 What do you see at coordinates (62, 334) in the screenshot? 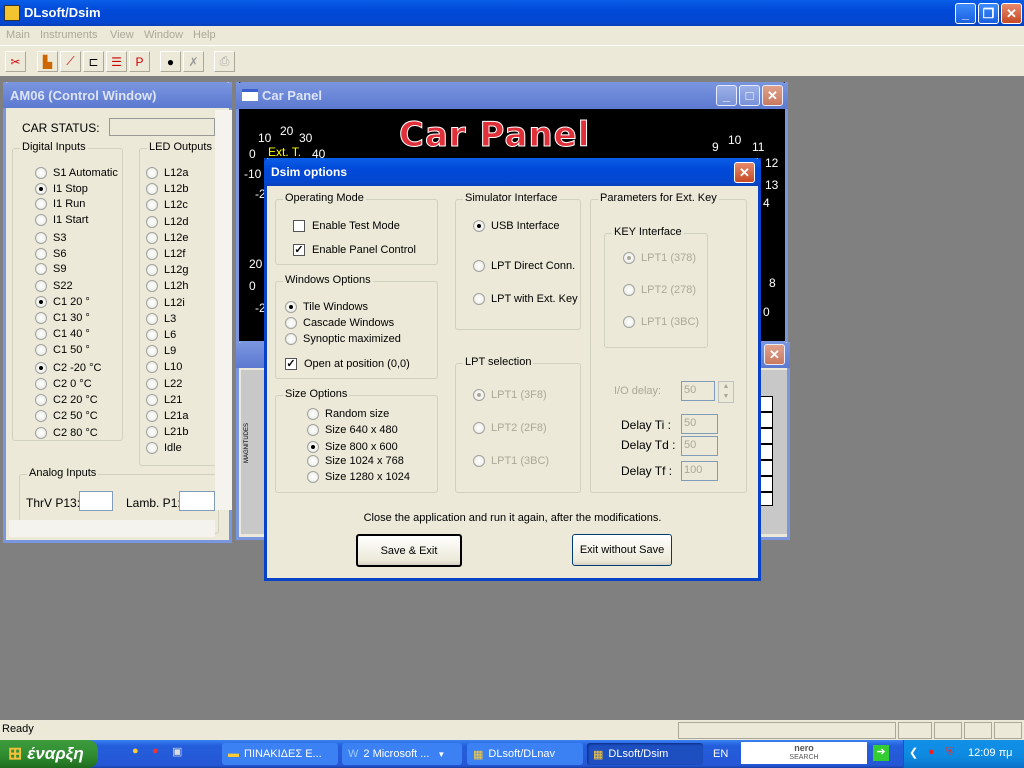
I see `digital-input-radio: C1 40 °` at bounding box center [62, 334].